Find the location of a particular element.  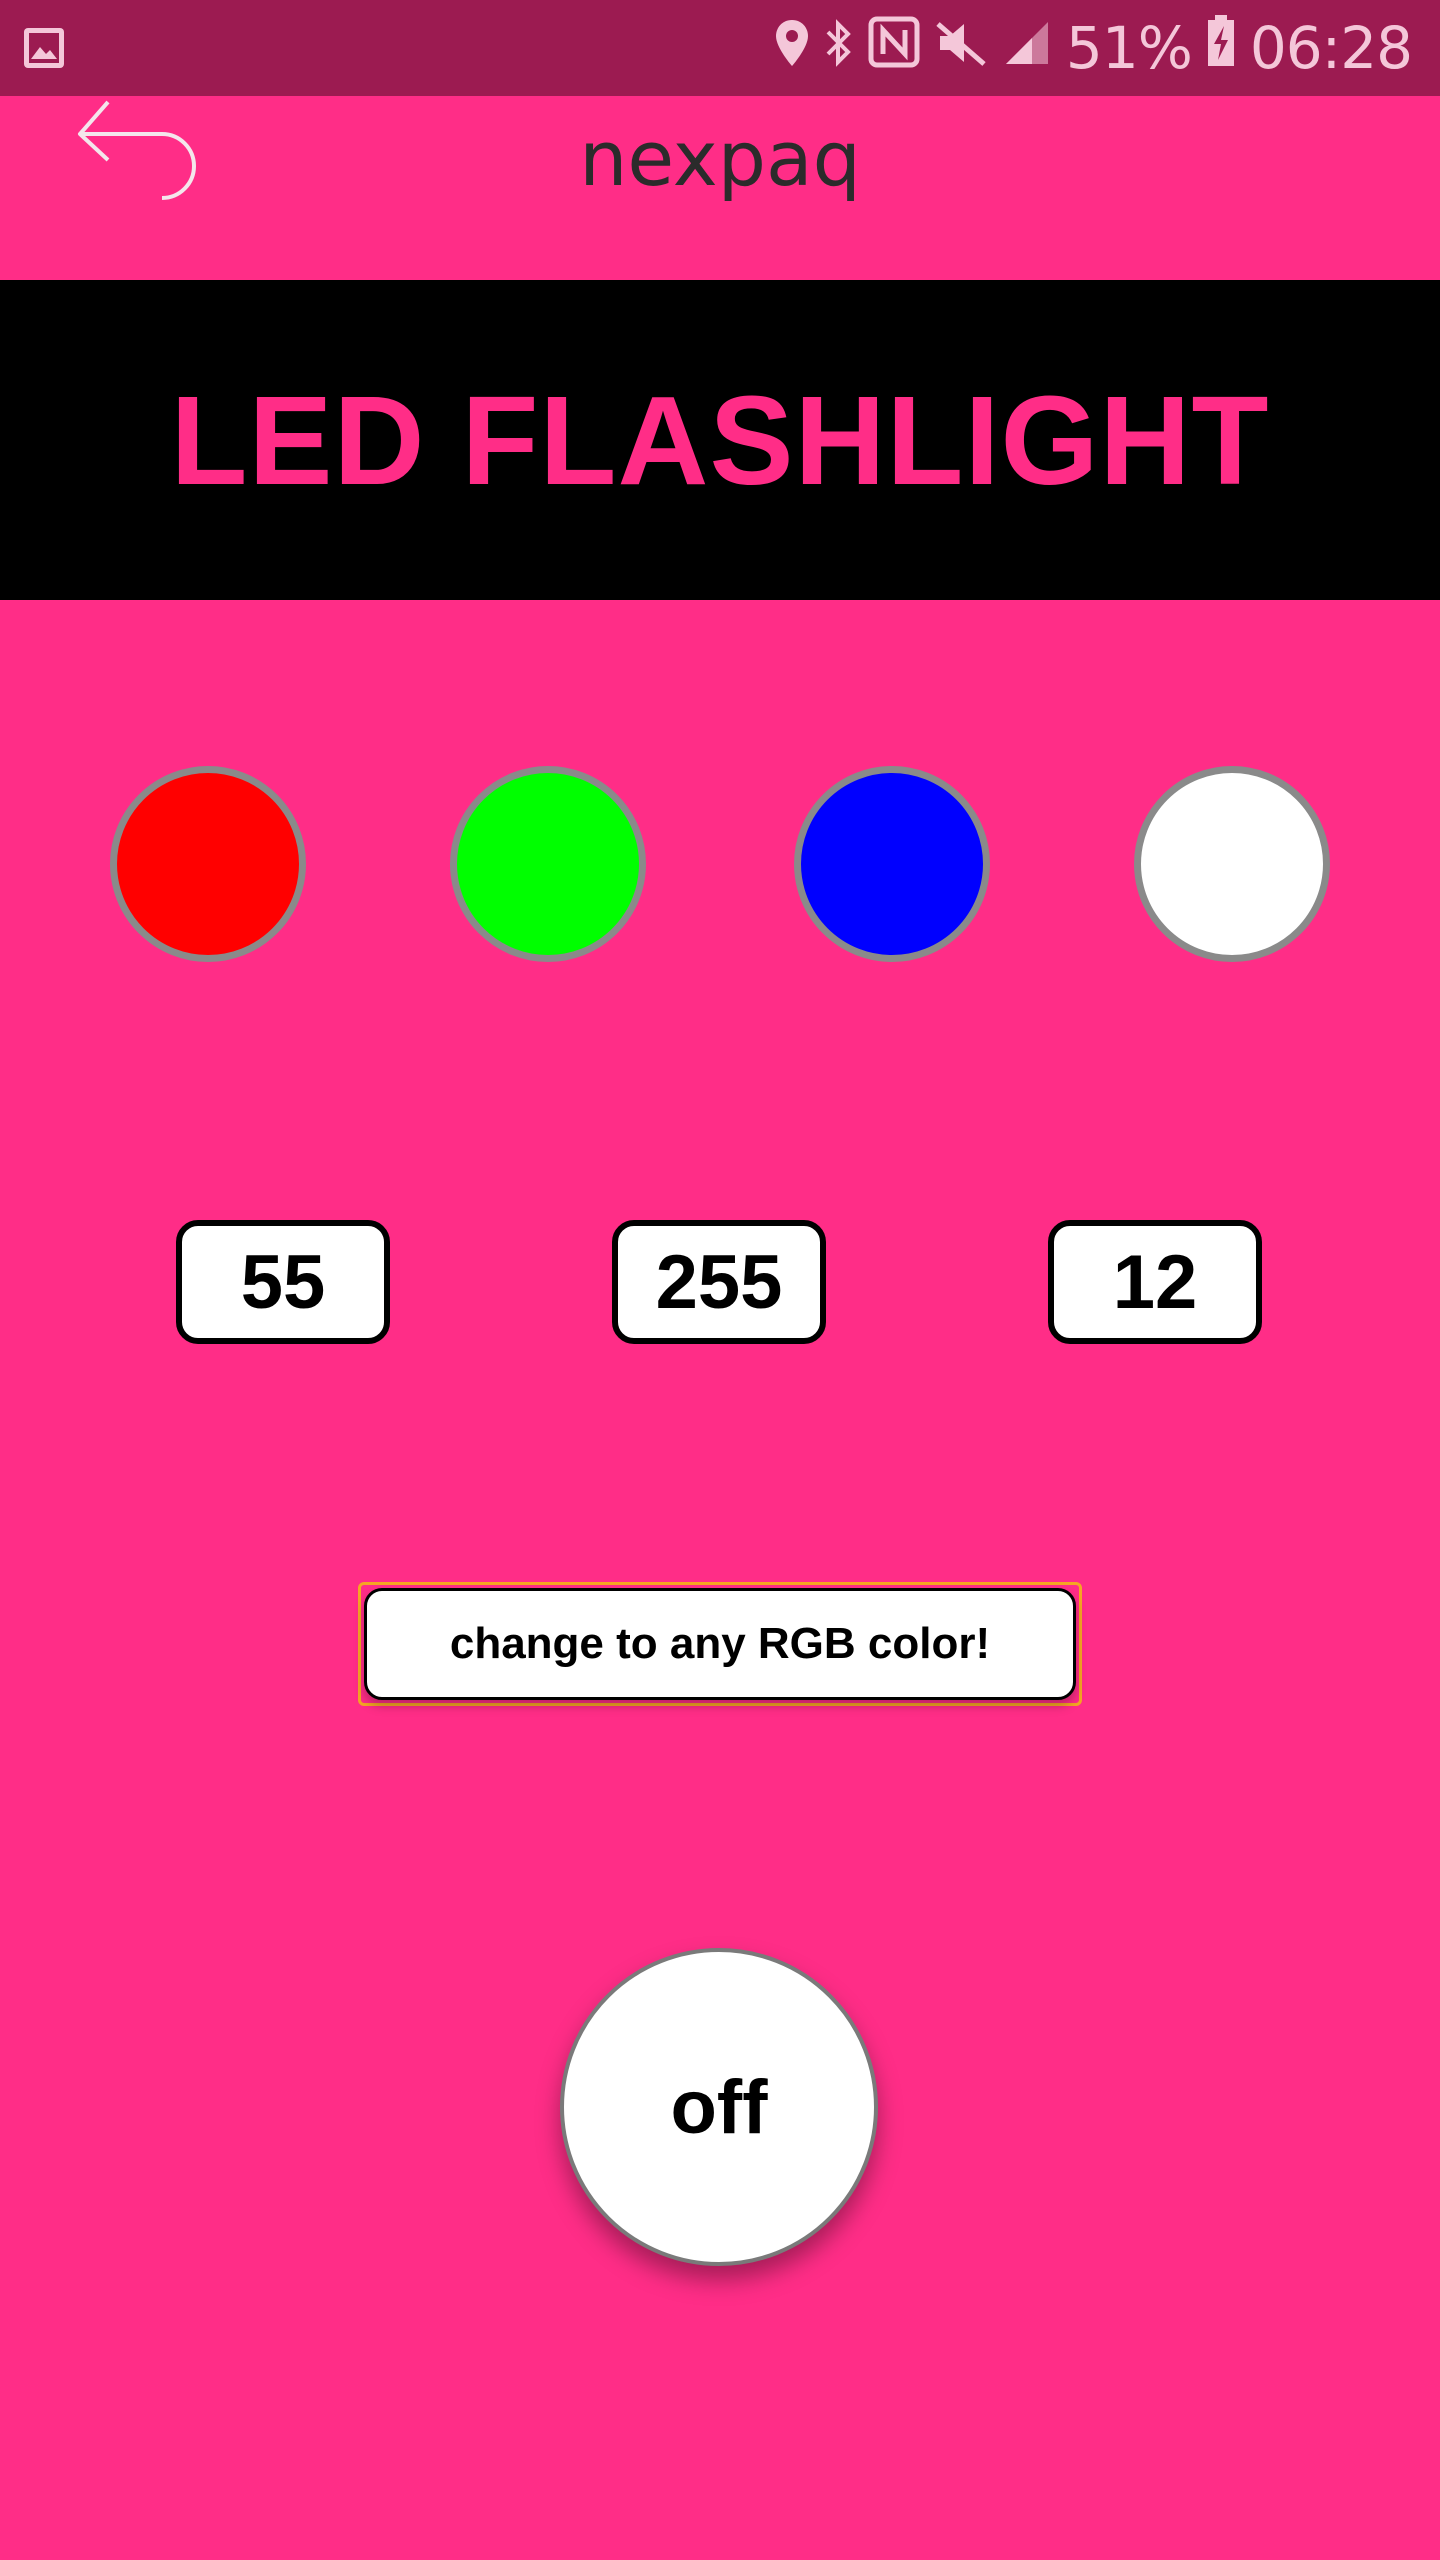

battery-percent: 51% is located at coordinates (1129, 48).